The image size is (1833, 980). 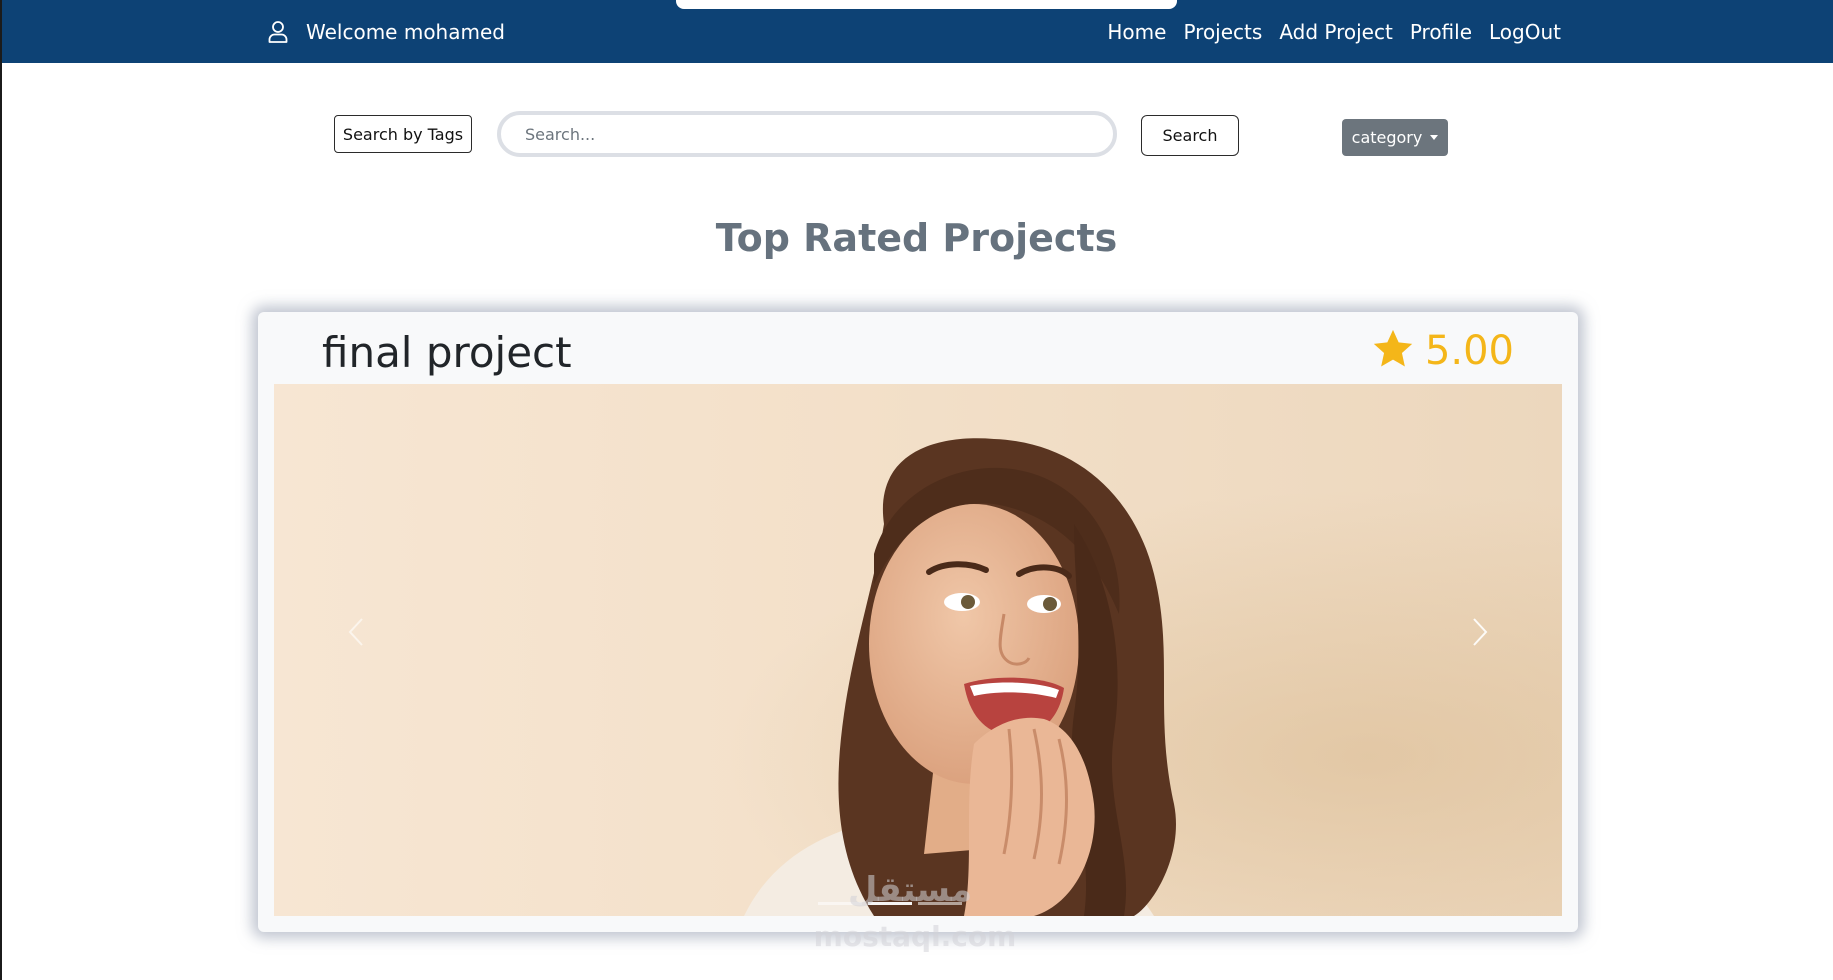 I want to click on search-by-tags-button: Search by Tags, so click(x=403, y=134).